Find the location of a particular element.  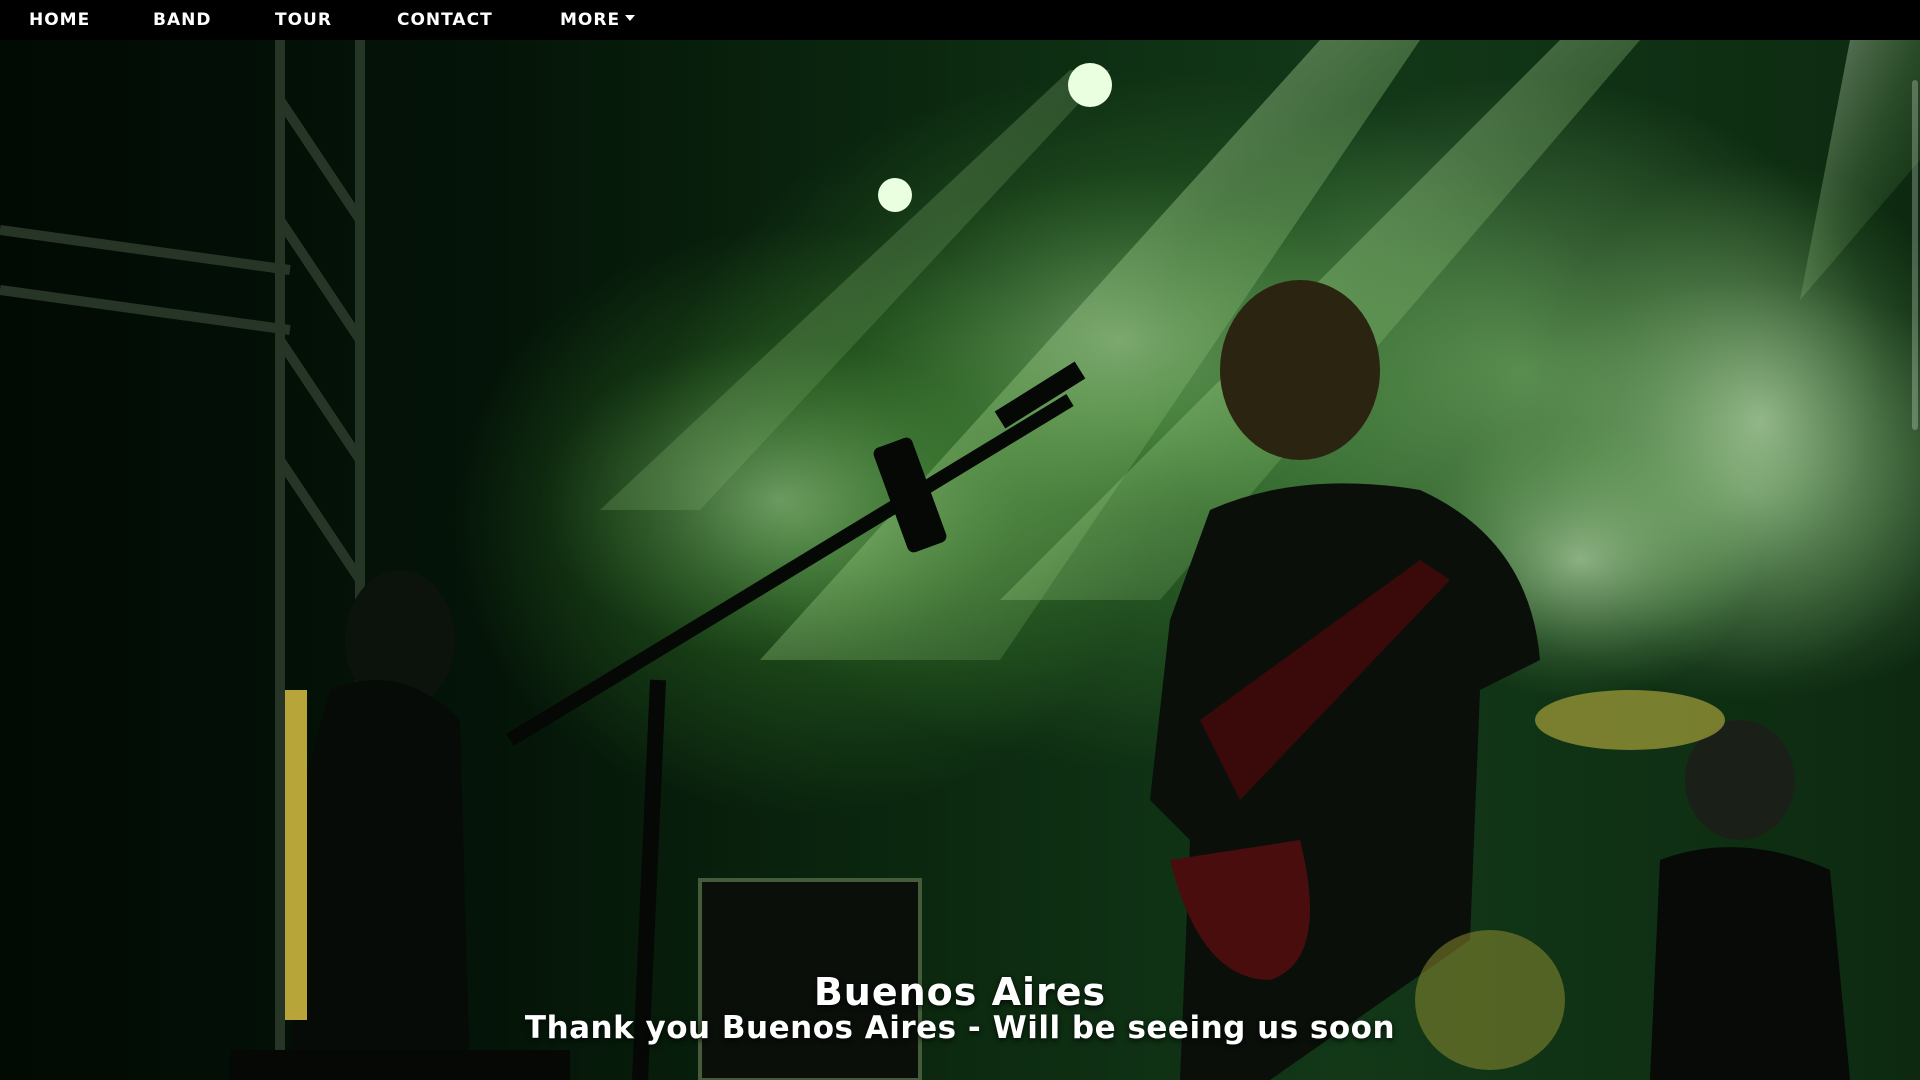

hero-title: Buenos Aires is located at coordinates (960, 992).